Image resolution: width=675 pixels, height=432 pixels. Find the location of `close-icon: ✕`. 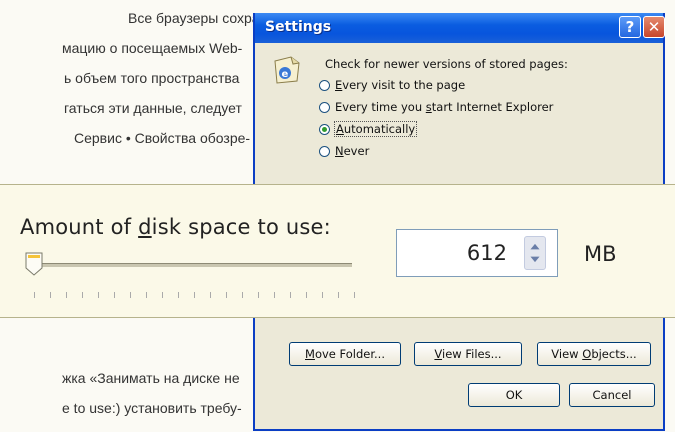

close-icon: ✕ is located at coordinates (654, 27).